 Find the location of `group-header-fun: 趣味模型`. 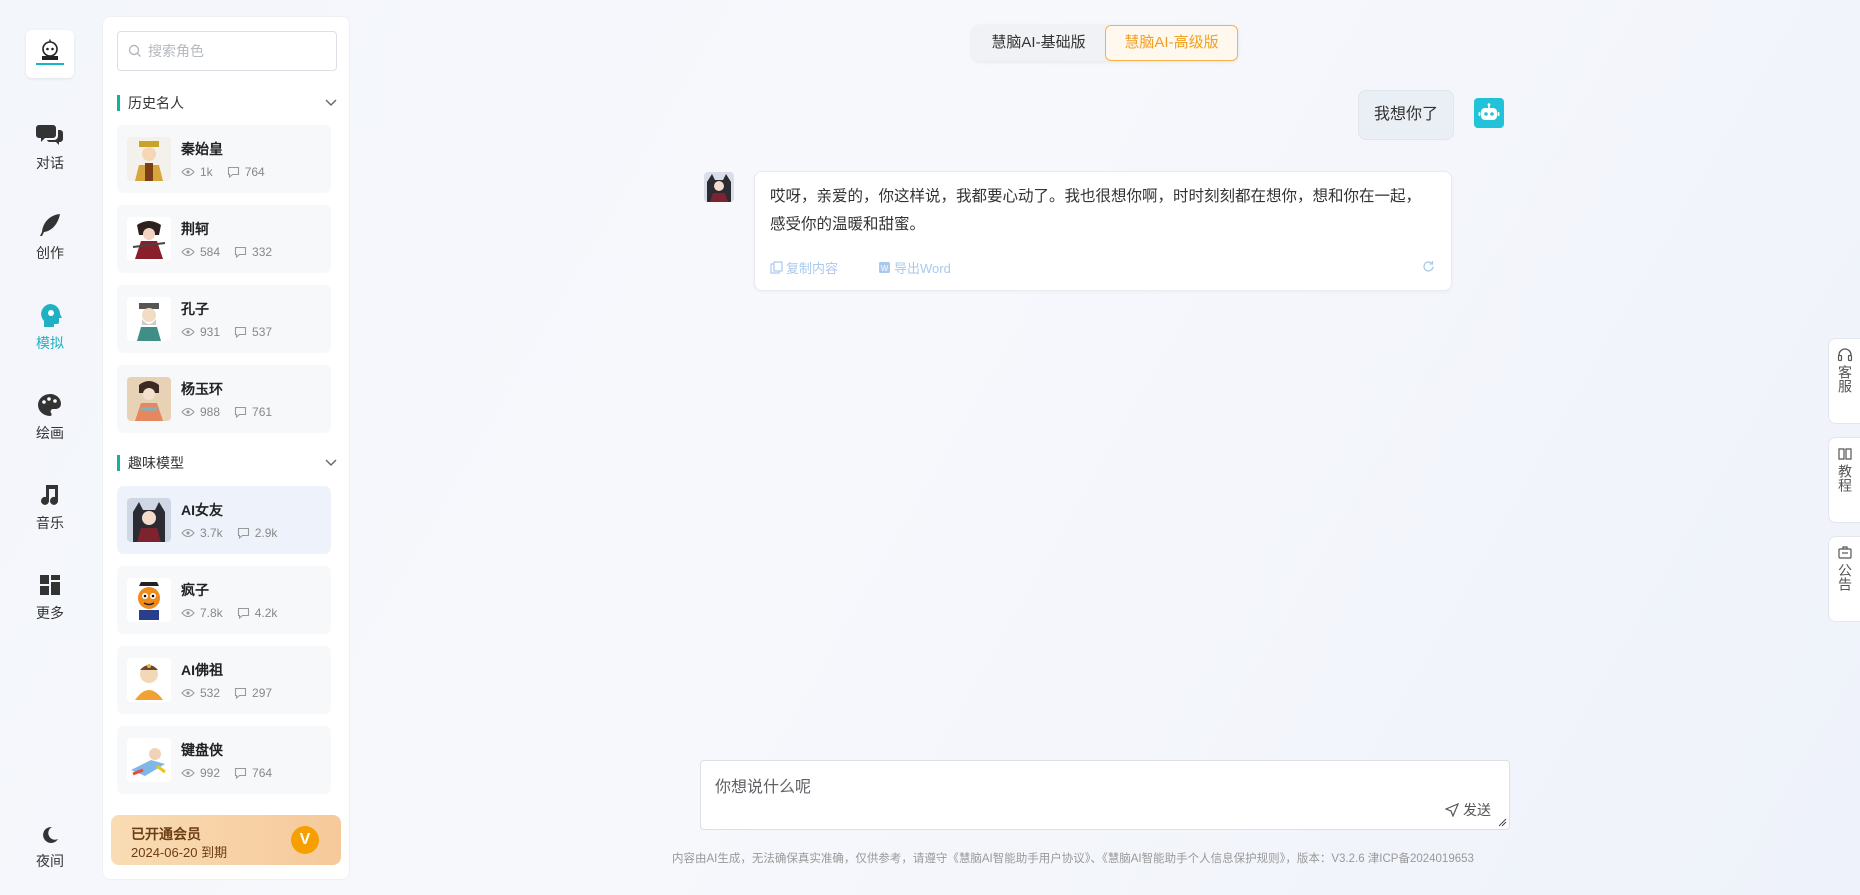

group-header-fun: 趣味模型 is located at coordinates (227, 463).